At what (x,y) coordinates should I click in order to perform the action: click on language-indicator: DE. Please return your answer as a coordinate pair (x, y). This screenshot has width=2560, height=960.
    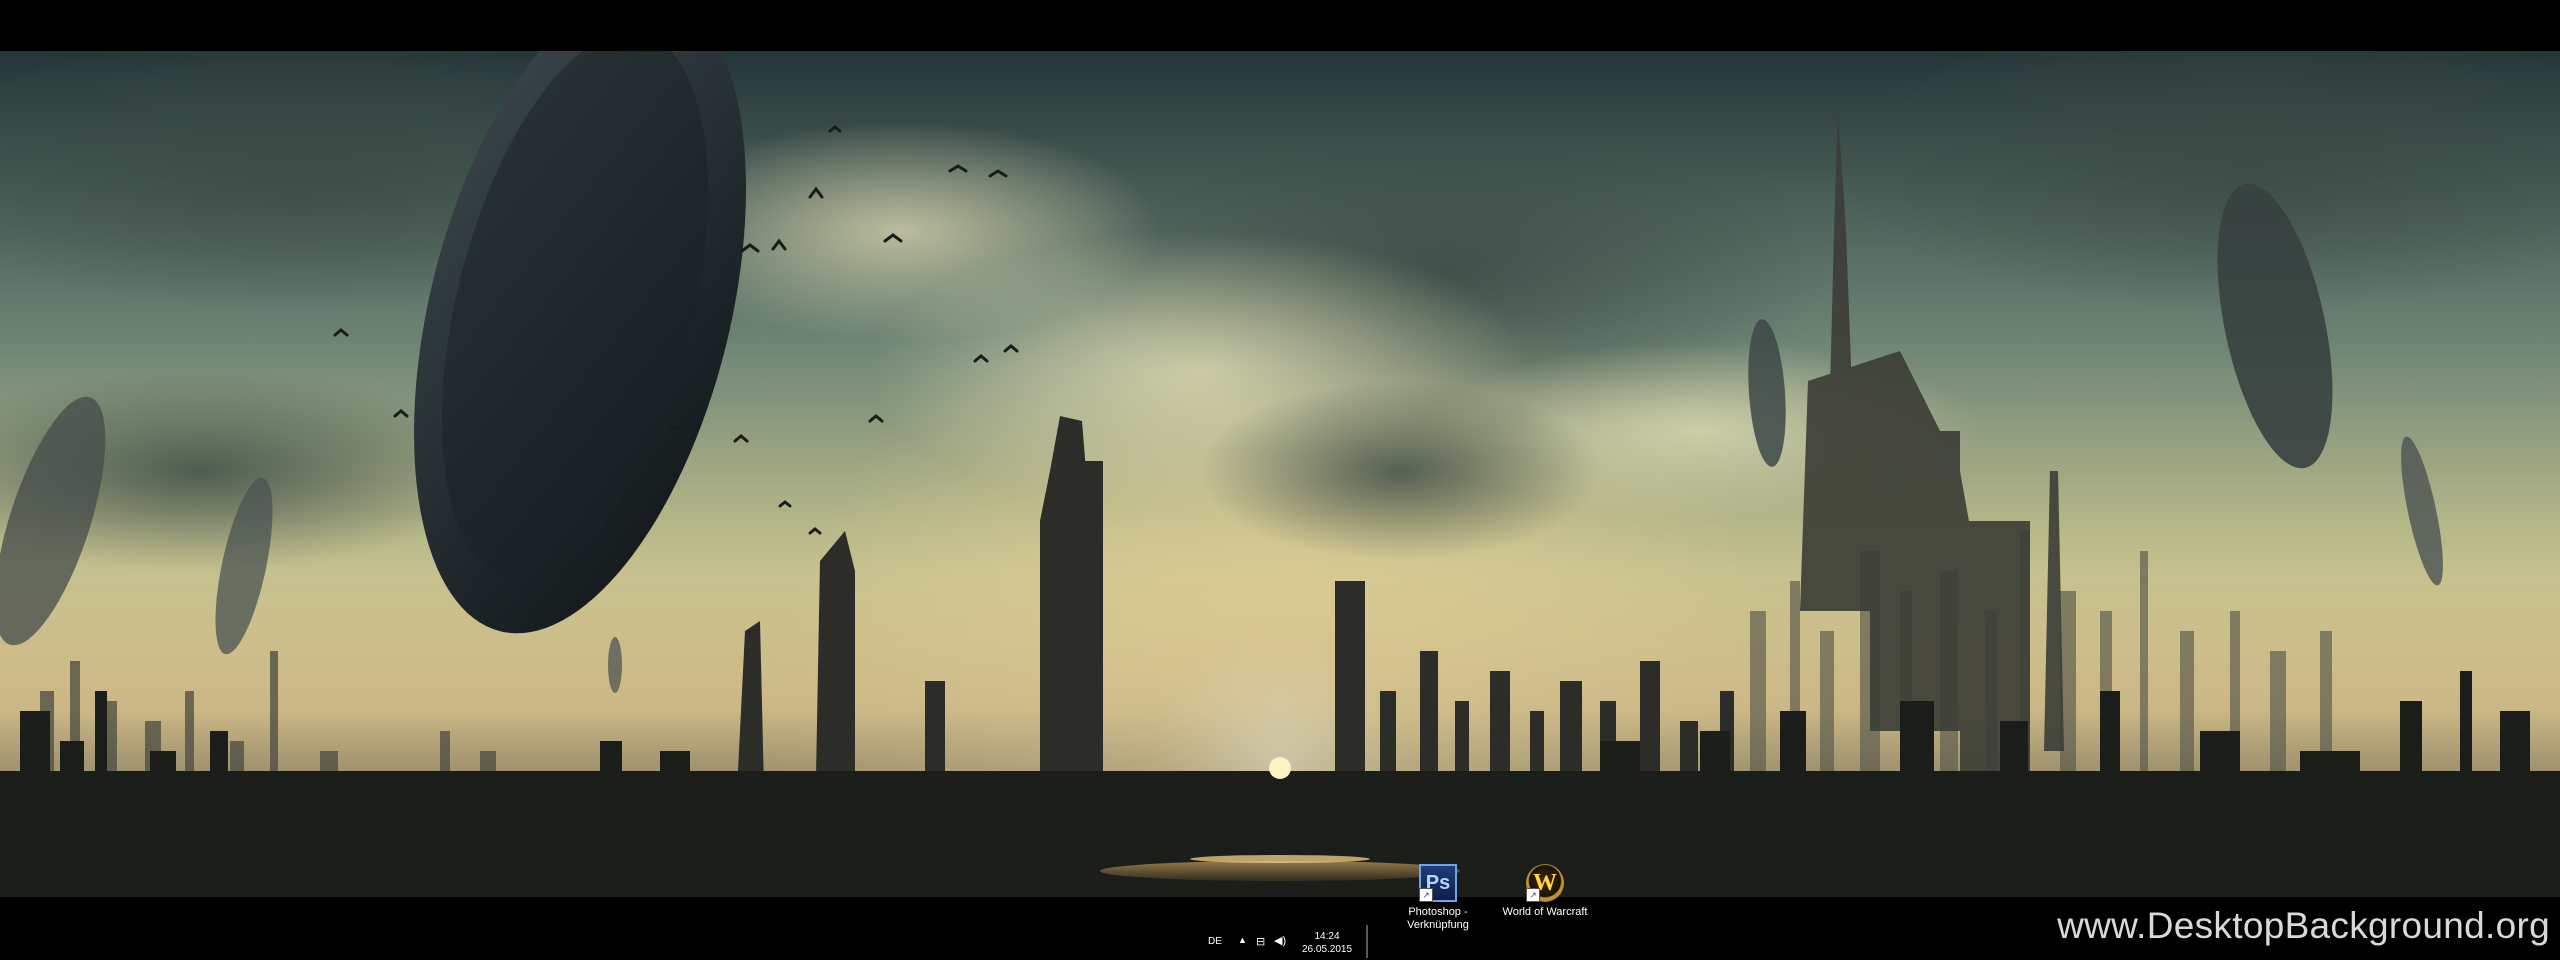
    Looking at the image, I should click on (1215, 941).